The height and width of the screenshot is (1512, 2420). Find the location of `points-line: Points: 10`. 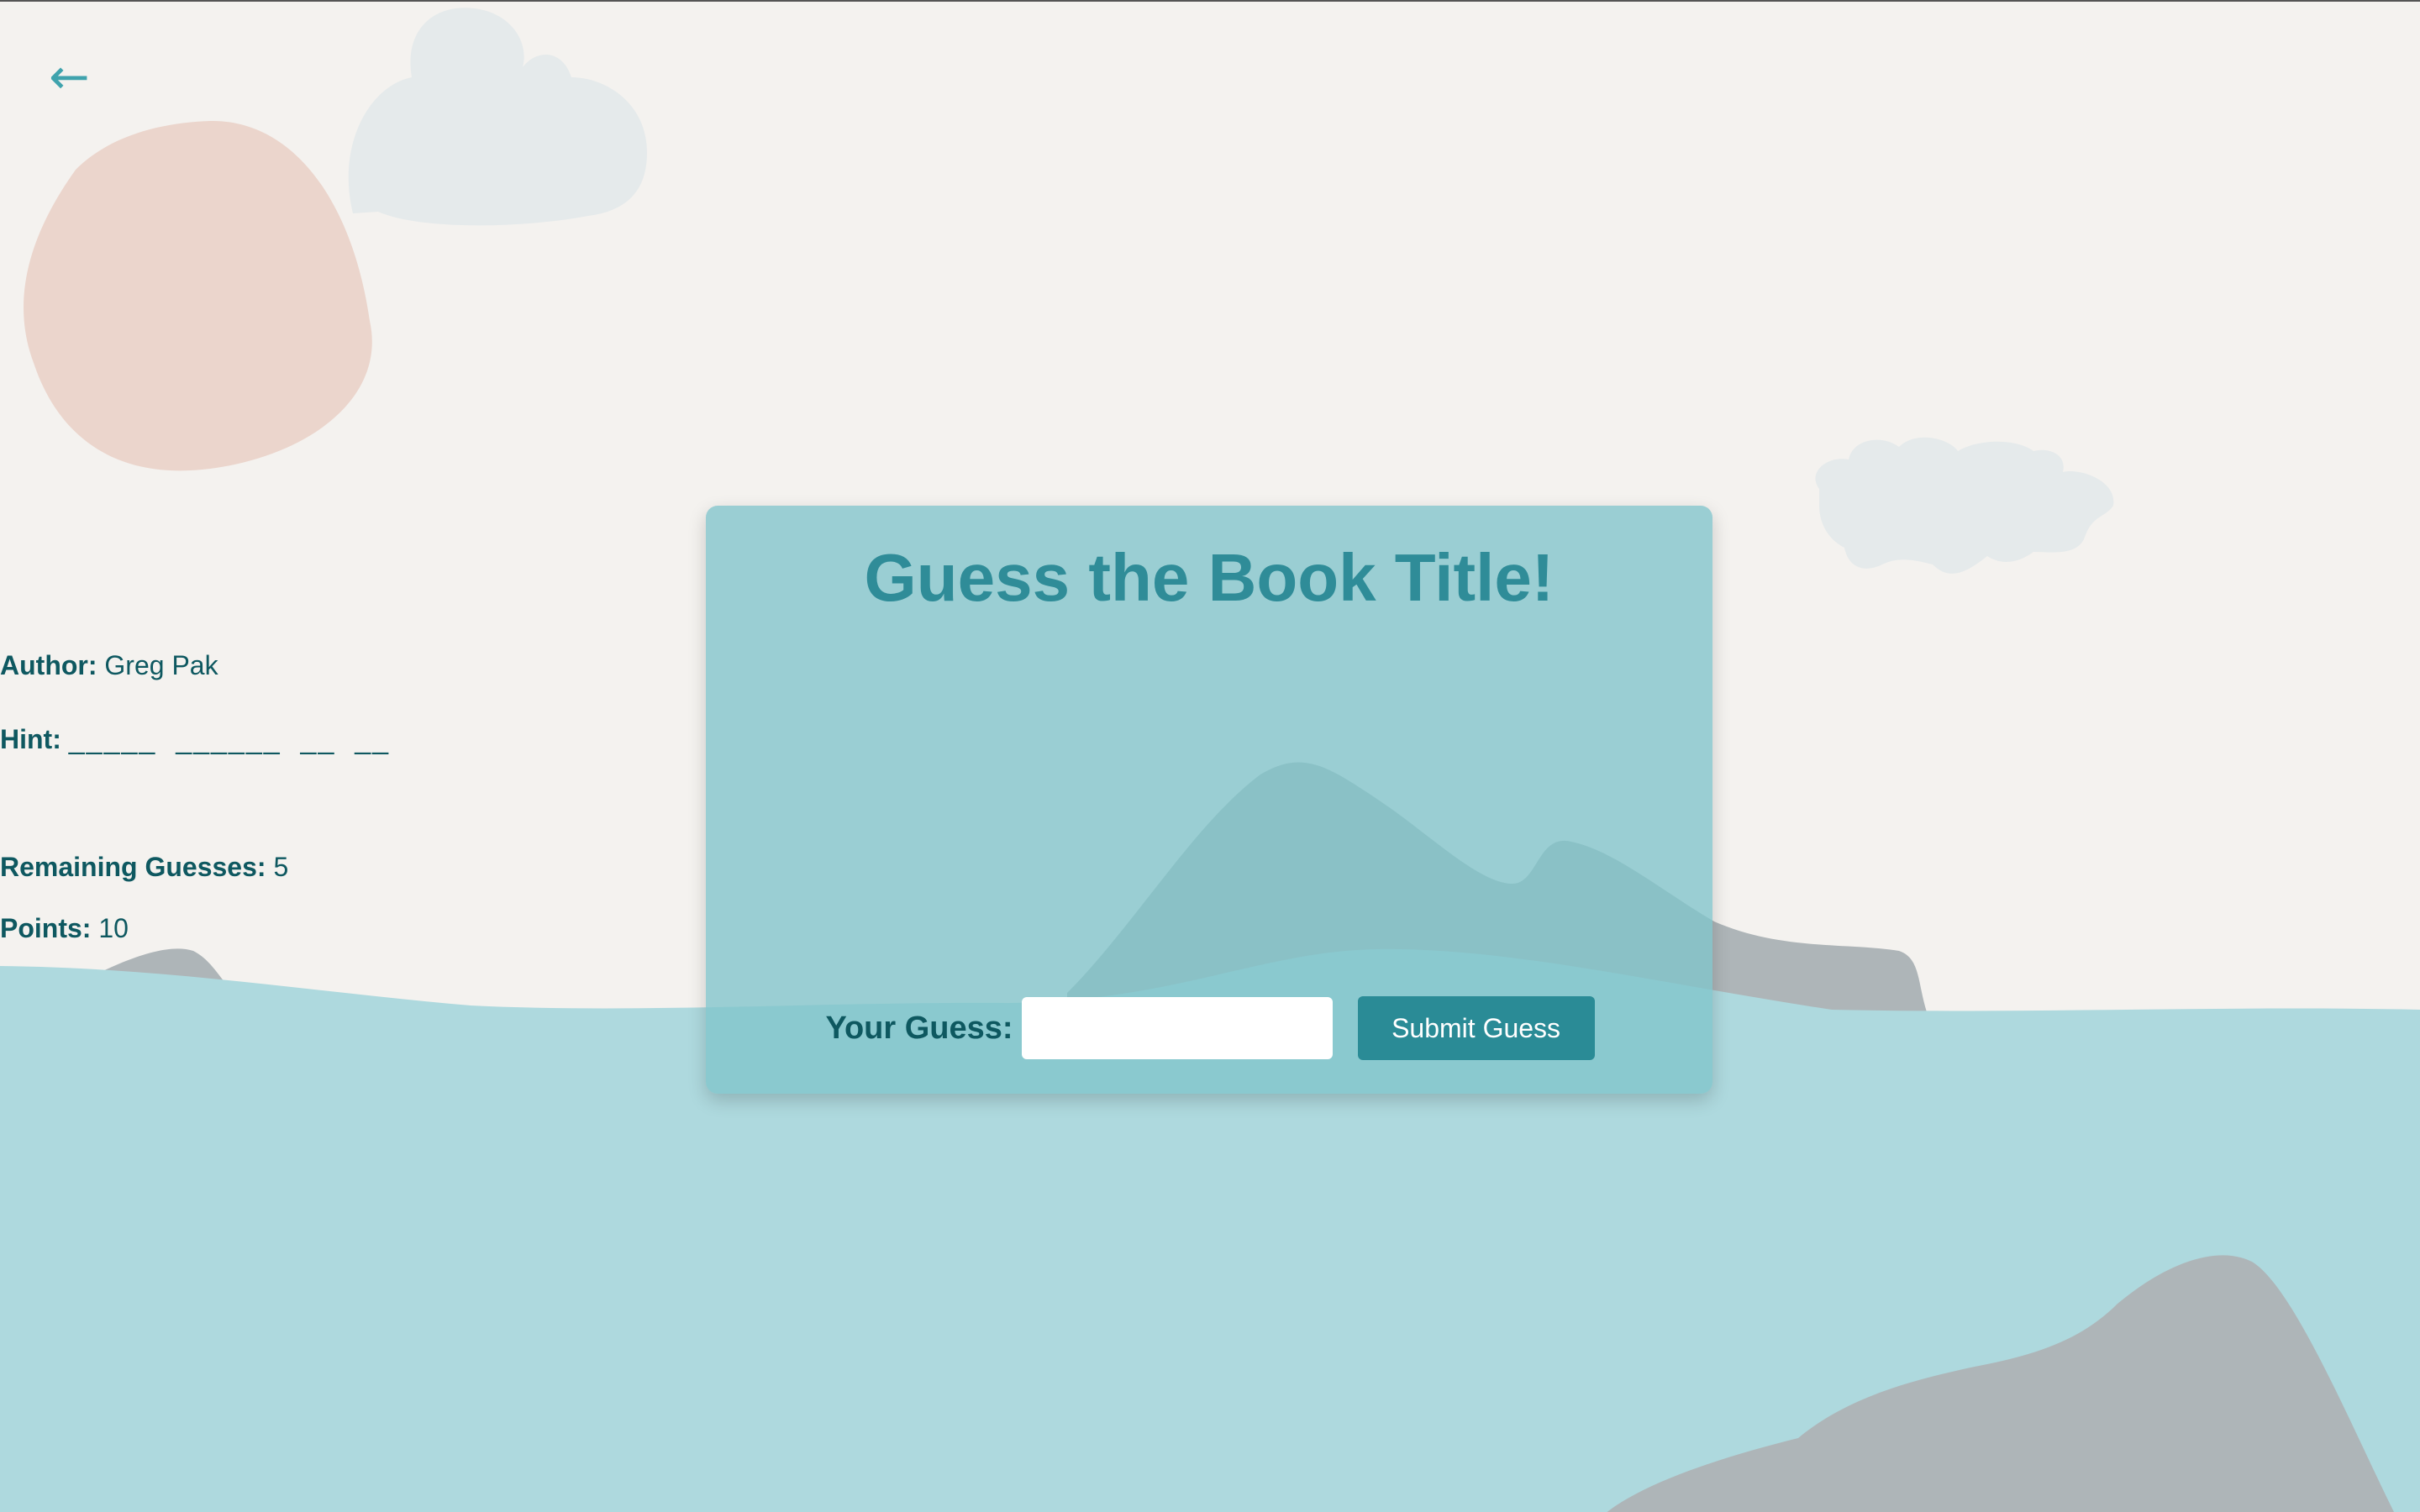

points-line: Points: 10 is located at coordinates (1210, 928).